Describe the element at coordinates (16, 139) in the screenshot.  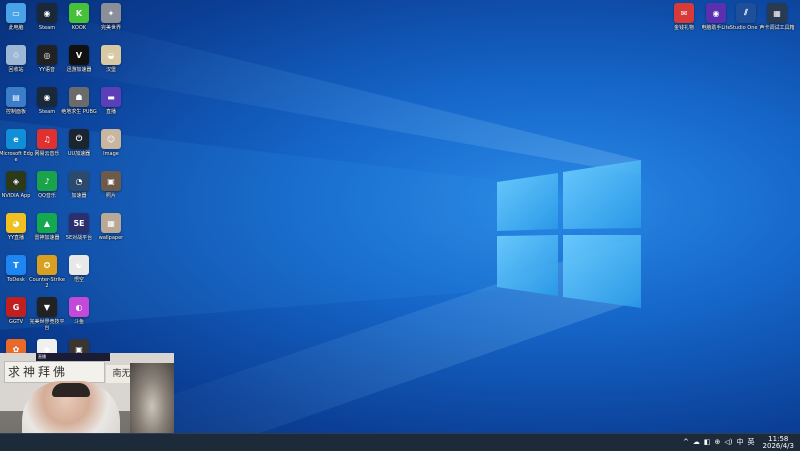
I see `edge-icon: e` at that location.